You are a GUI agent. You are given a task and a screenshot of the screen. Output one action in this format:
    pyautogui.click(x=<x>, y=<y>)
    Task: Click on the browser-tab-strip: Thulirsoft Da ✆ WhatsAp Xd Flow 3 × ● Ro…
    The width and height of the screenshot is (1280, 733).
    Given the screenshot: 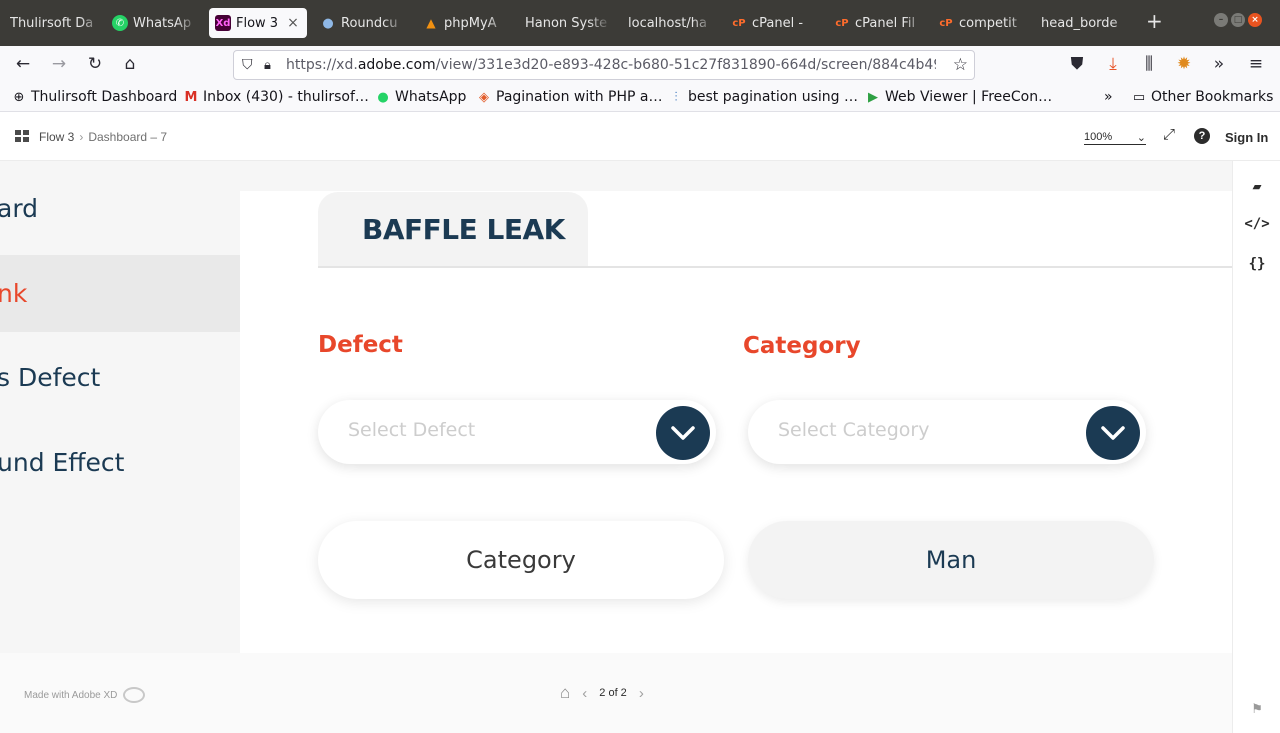 What is the action you would take?
    pyautogui.click(x=640, y=23)
    